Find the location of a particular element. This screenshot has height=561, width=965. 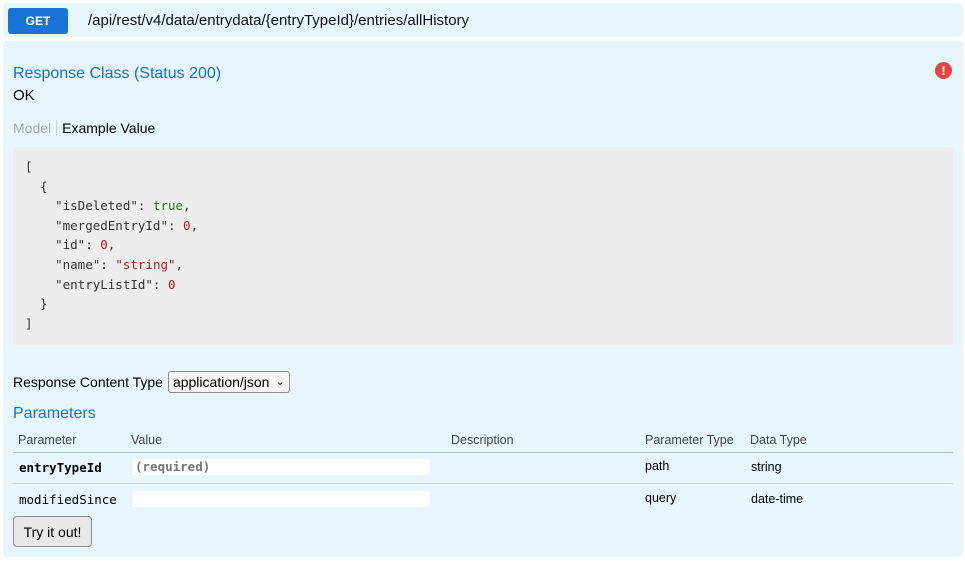

code-token: true is located at coordinates (168, 206).